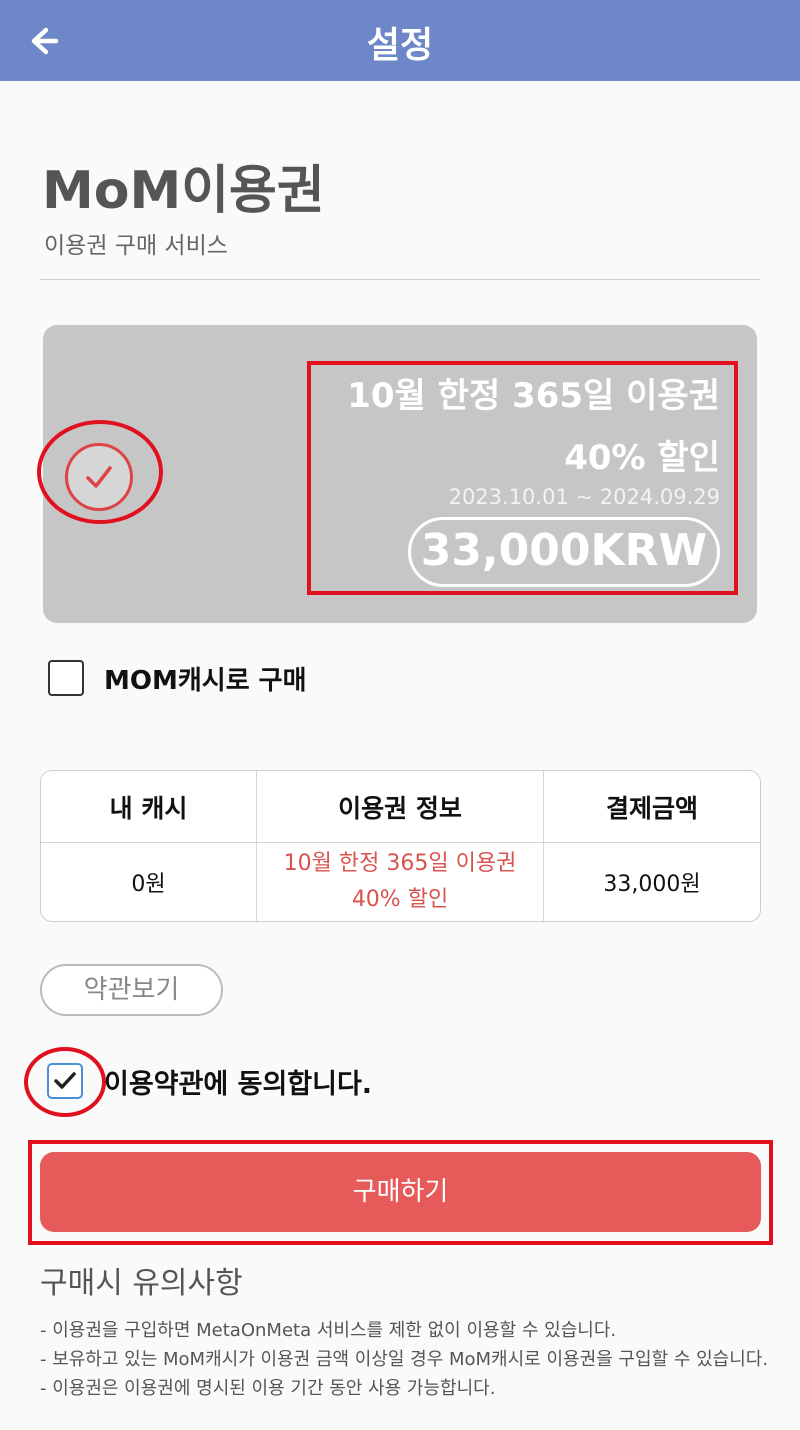  Describe the element at coordinates (400, 279) in the screenshot. I see `divider` at that location.